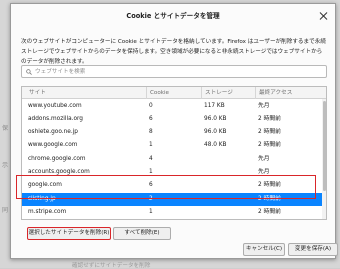 This screenshot has height=269, width=340. I want to click on background-text-fragment: 同, so click(5, 210).